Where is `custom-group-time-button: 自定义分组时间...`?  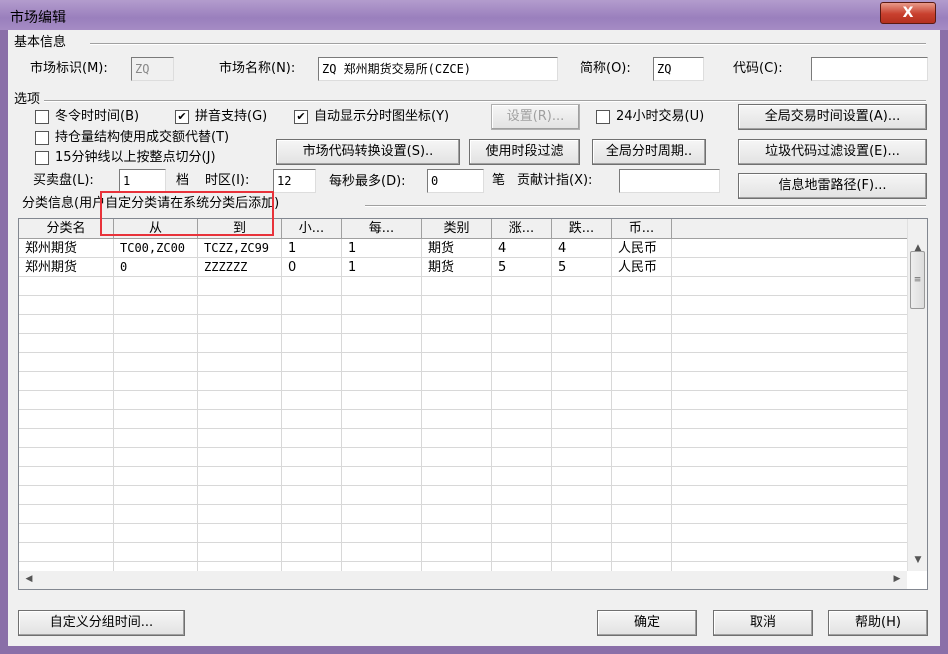
custom-group-time-button: 自定义分组时间... is located at coordinates (101, 623).